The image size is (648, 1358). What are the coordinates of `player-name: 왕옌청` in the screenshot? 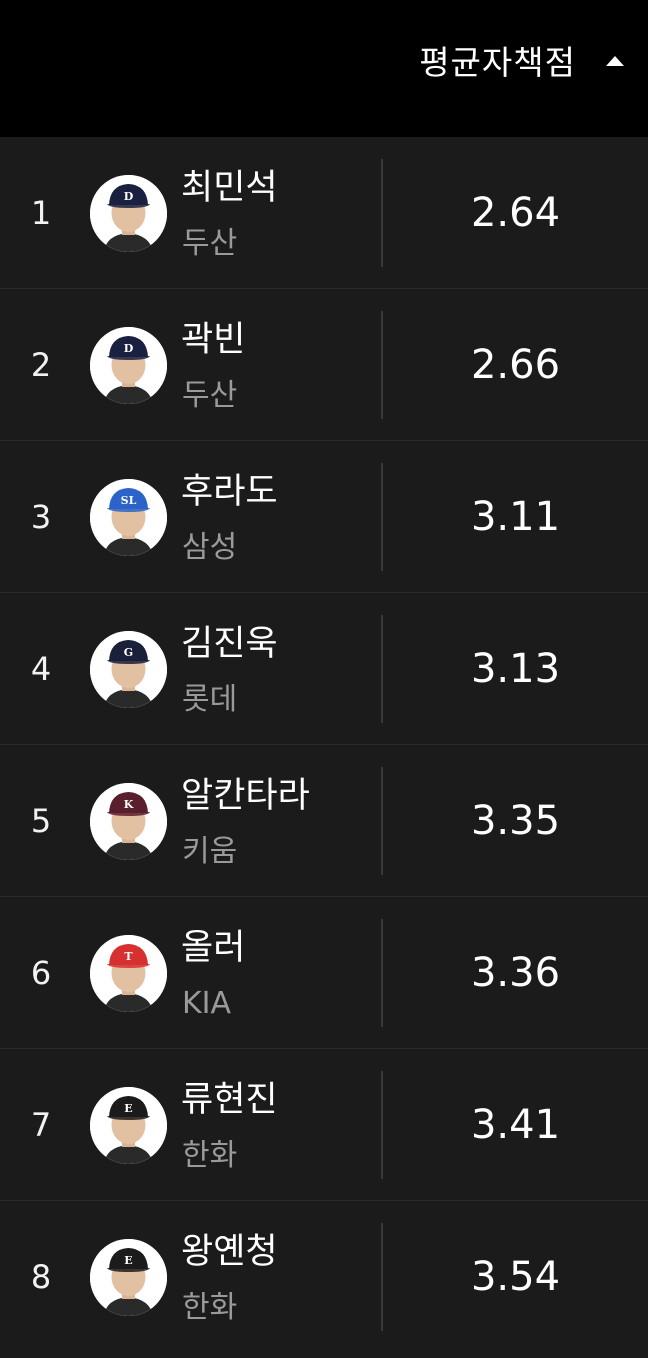 It's located at (229, 1252).